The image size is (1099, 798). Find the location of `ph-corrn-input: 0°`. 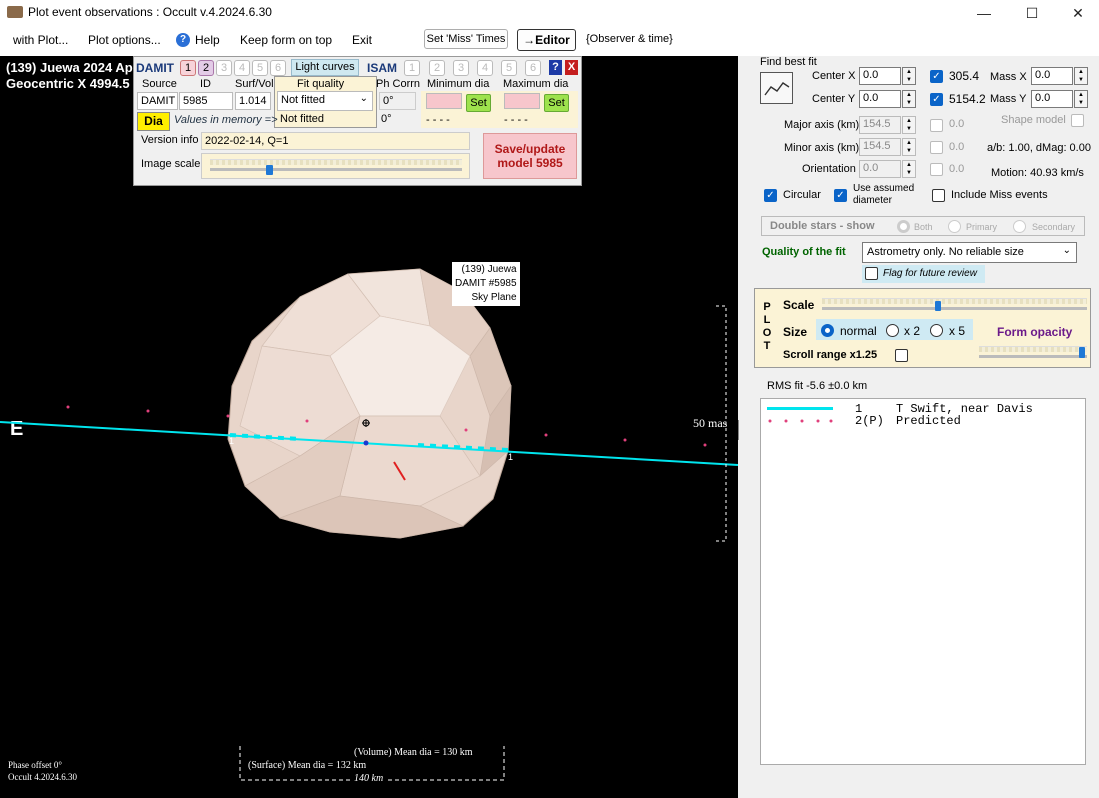

ph-corrn-input: 0° is located at coordinates (397, 101).